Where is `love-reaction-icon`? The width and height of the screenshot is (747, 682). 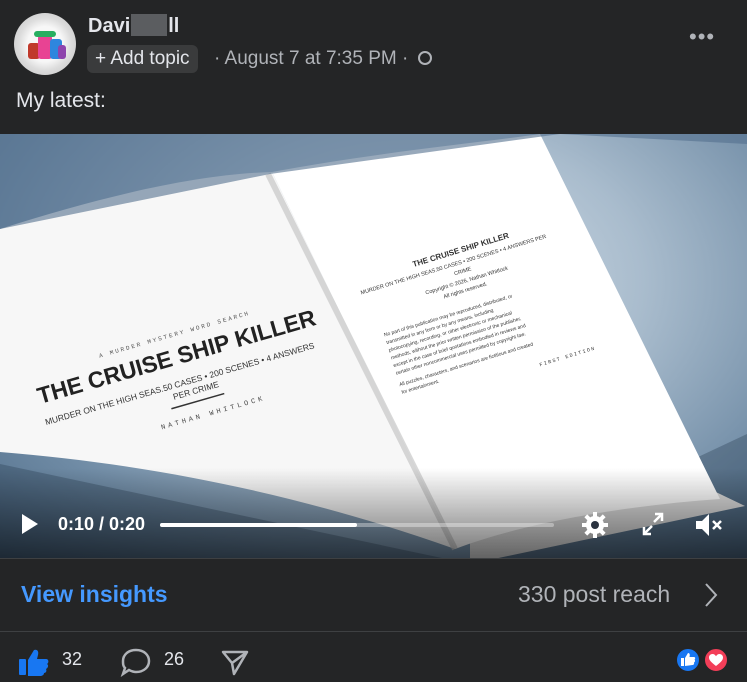 love-reaction-icon is located at coordinates (716, 660).